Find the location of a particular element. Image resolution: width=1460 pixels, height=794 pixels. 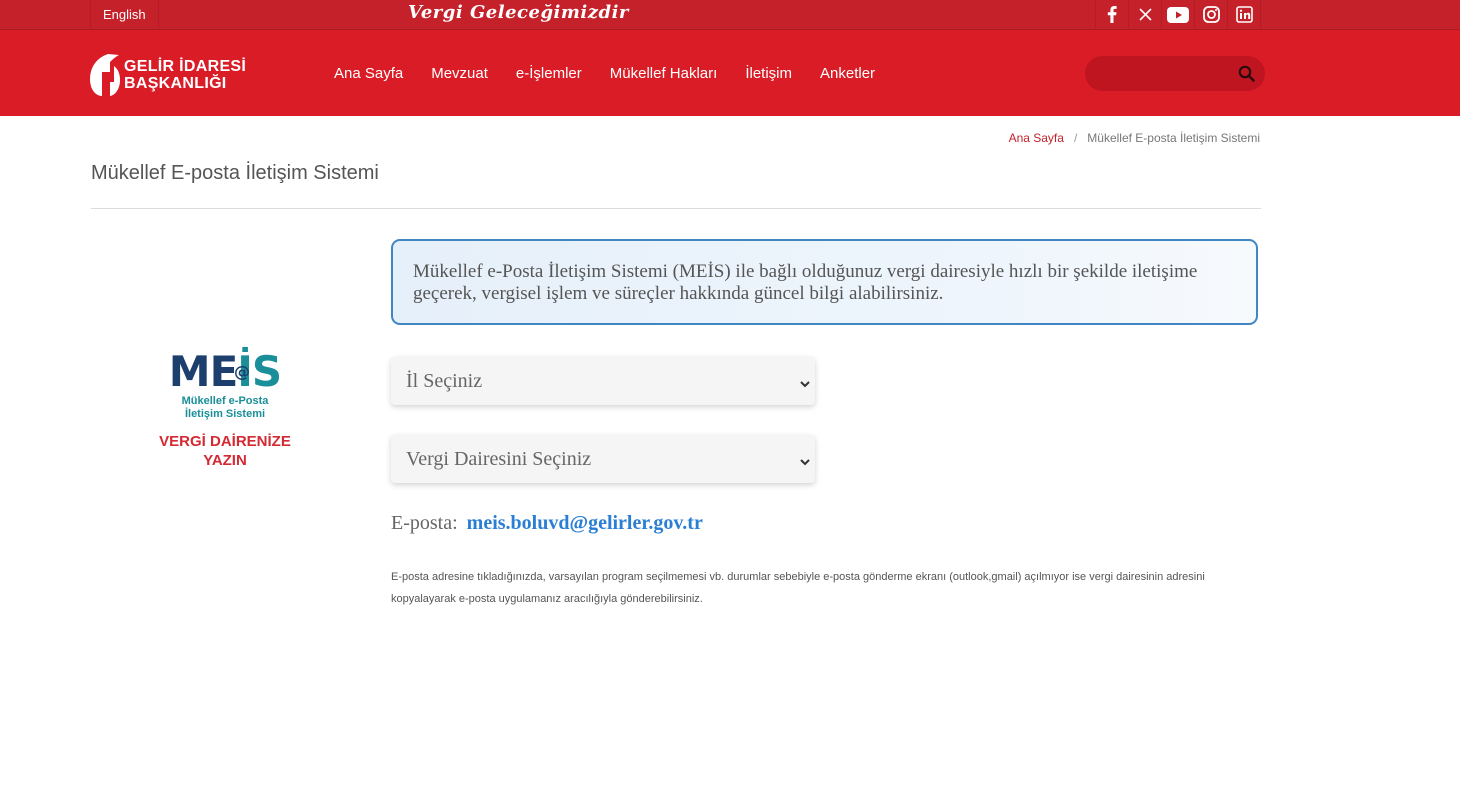

meis-at-icon: @ is located at coordinates (242, 371).